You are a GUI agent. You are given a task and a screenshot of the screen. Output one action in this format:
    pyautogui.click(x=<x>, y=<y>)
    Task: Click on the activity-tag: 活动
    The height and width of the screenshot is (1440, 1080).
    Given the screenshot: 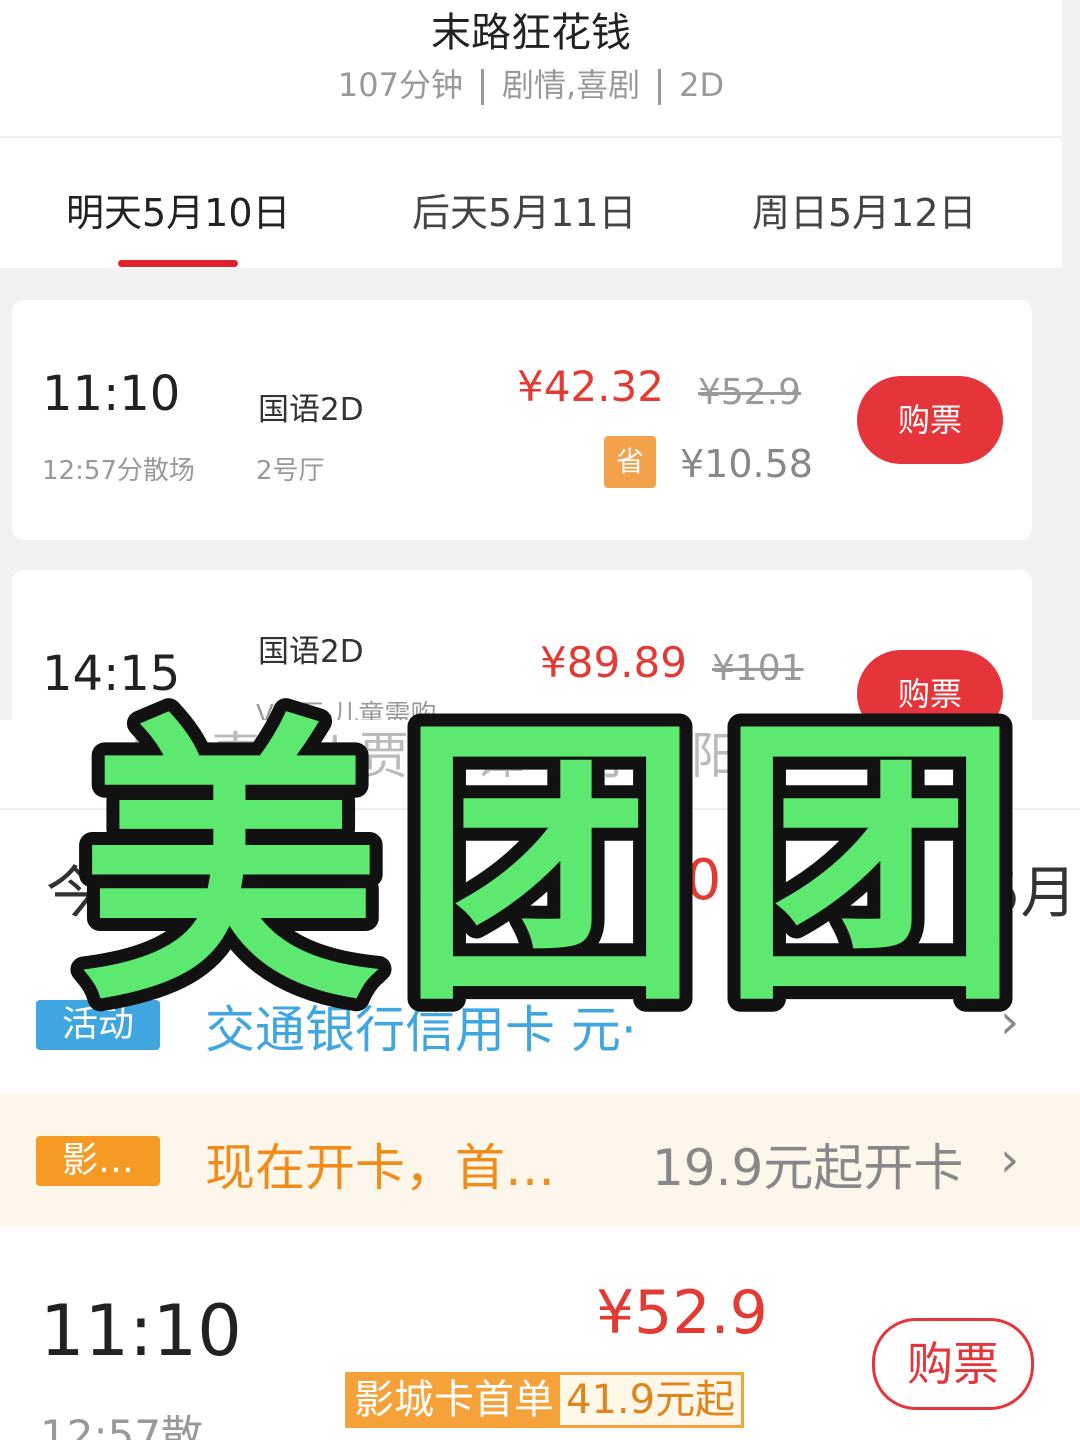 What is the action you would take?
    pyautogui.click(x=98, y=1025)
    